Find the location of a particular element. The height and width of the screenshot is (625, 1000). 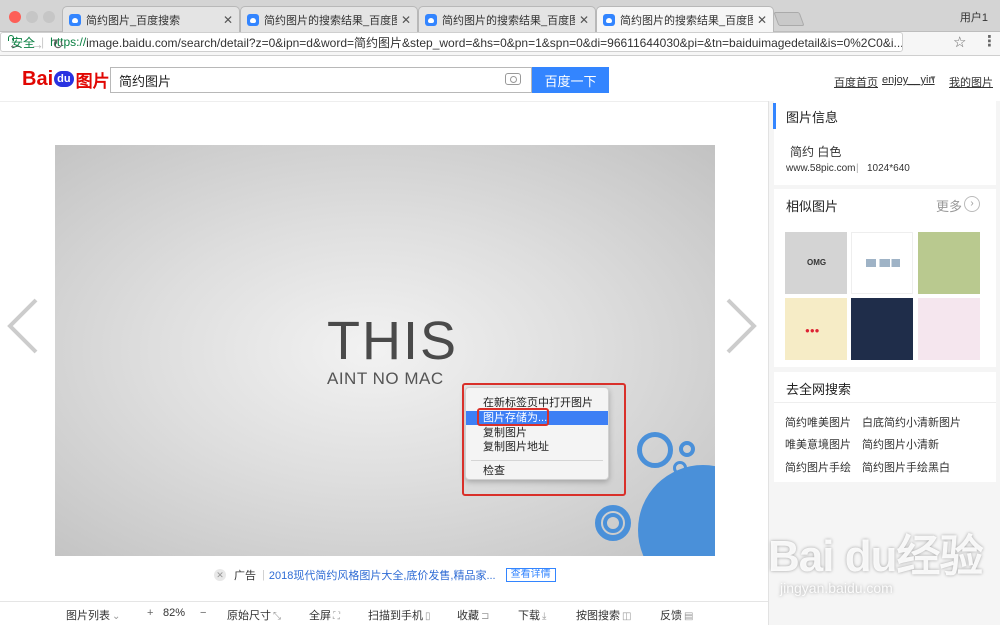

image-subtitle-text: AINT NO MAC is located at coordinates (385, 378).